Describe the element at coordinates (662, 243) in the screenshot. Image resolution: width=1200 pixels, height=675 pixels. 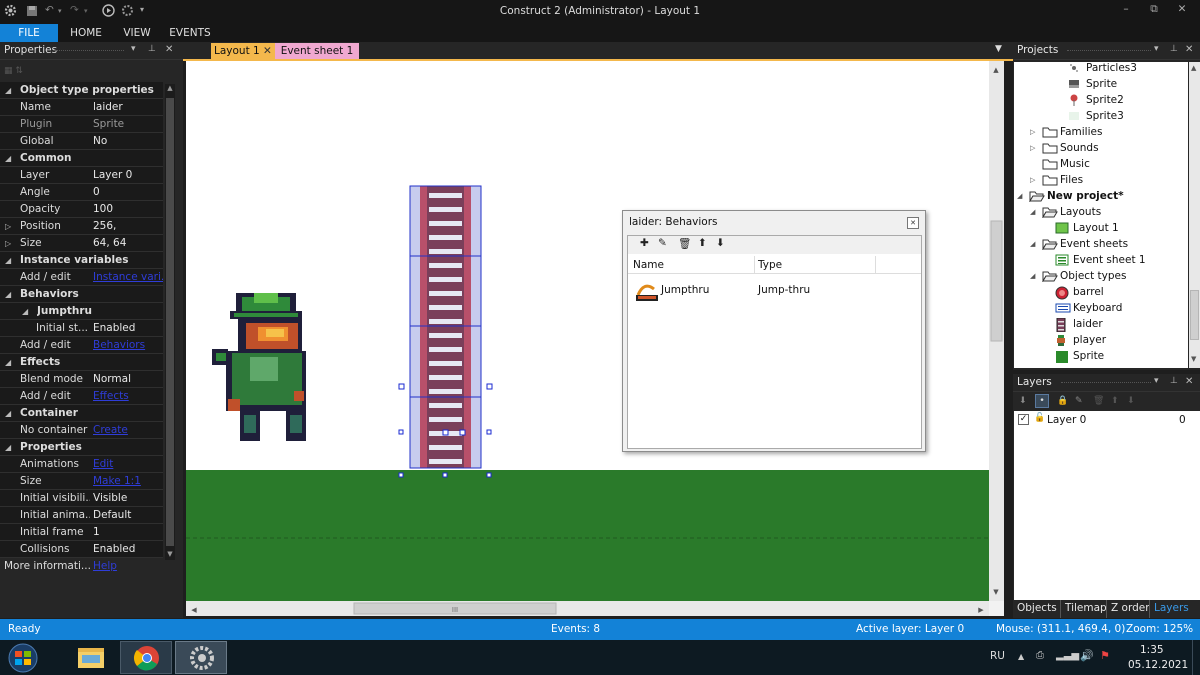
I see `edit-icon: ✎` at that location.